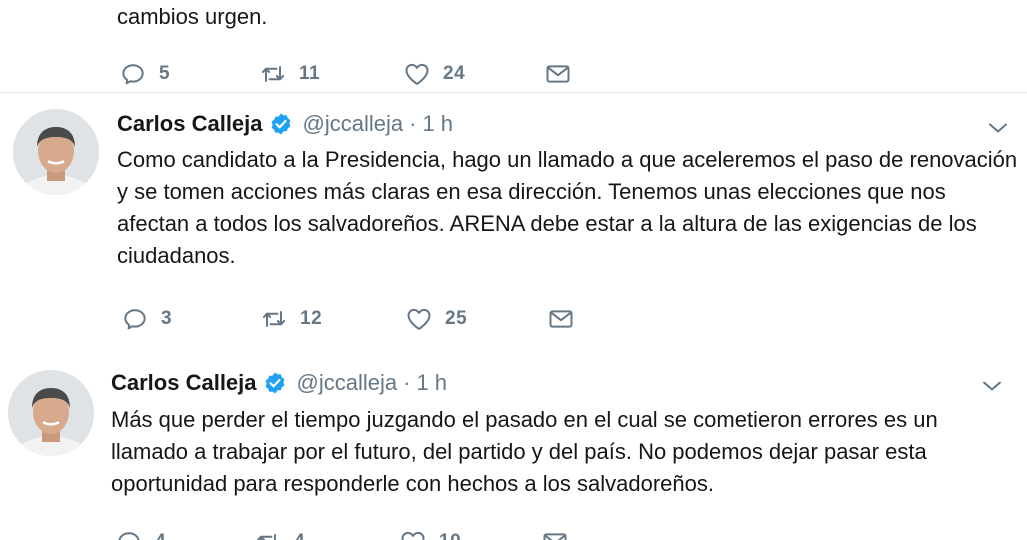 The width and height of the screenshot is (1027, 540). Describe the element at coordinates (359, 74) in the screenshot. I see `tweet-actions: 5 11 24` at that location.